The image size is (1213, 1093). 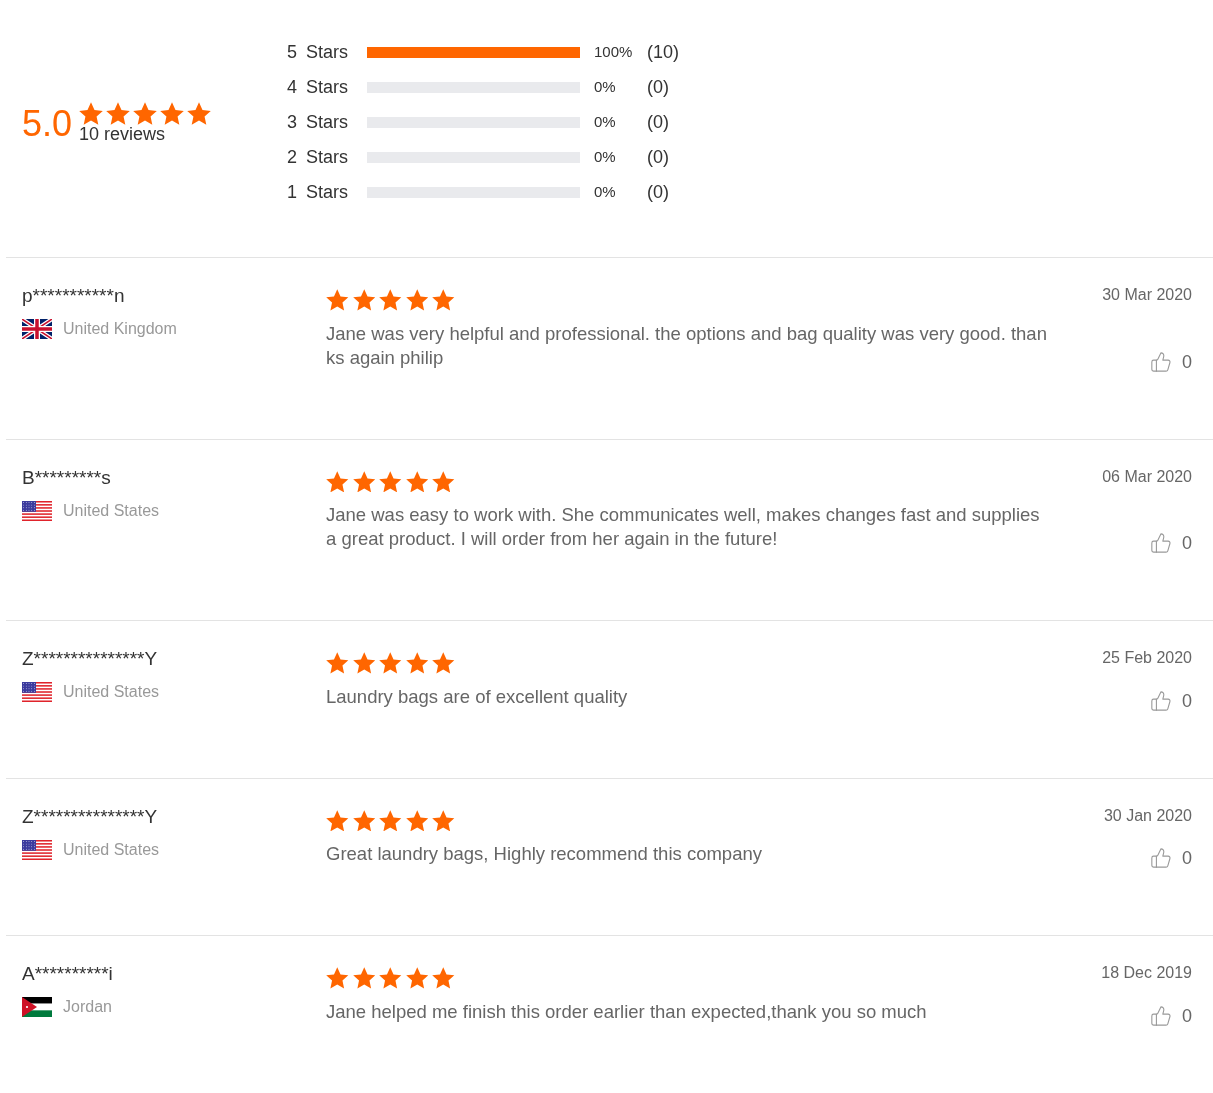 What do you see at coordinates (626, 1011) in the screenshot?
I see `review-text: Jane helped me finish this order earlier than expected,thank you so much` at bounding box center [626, 1011].